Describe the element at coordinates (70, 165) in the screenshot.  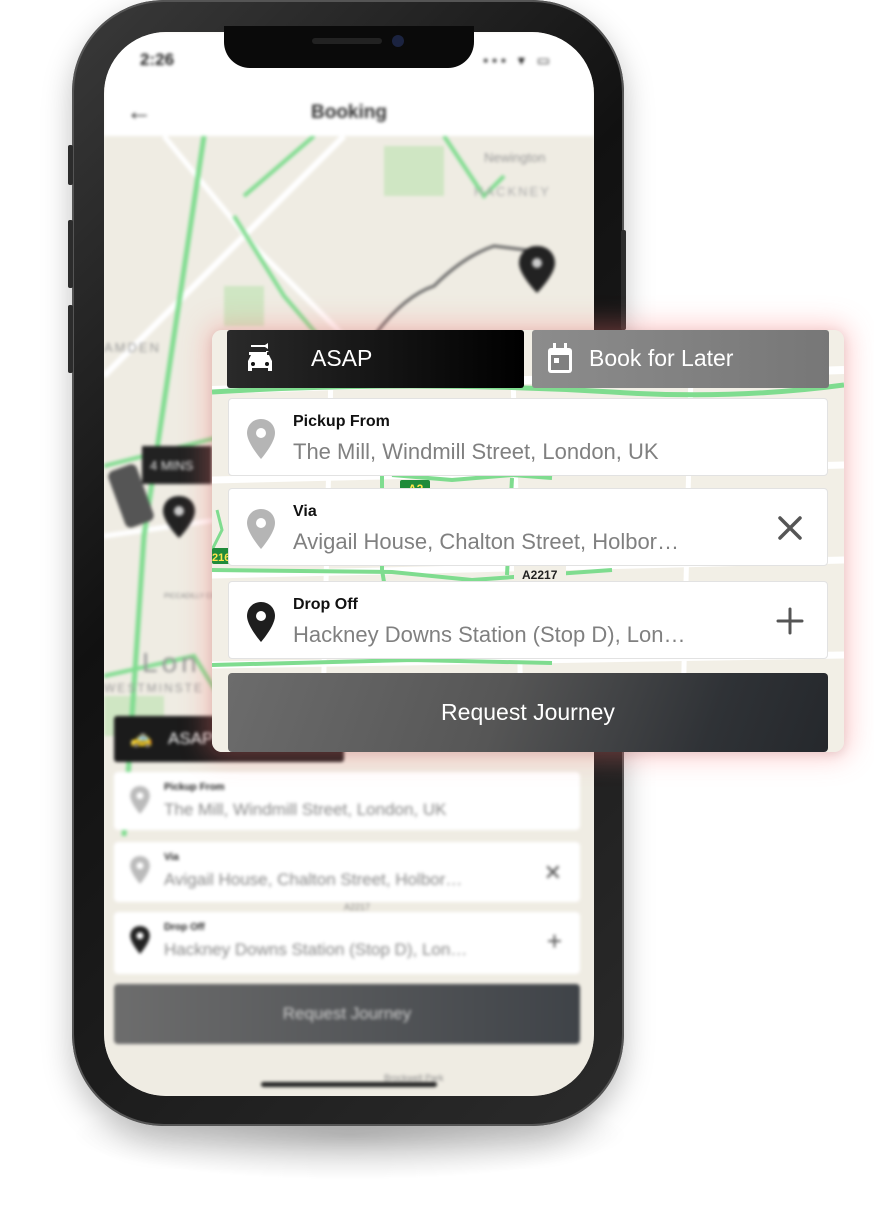
I see `mute-switch` at that location.